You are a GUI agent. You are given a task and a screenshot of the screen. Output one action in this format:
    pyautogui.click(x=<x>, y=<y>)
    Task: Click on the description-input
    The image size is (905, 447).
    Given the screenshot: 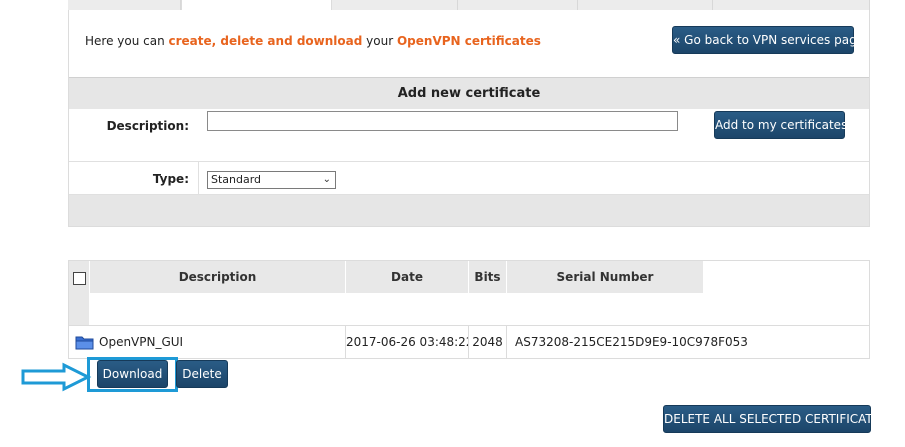 What is the action you would take?
    pyautogui.click(x=442, y=121)
    